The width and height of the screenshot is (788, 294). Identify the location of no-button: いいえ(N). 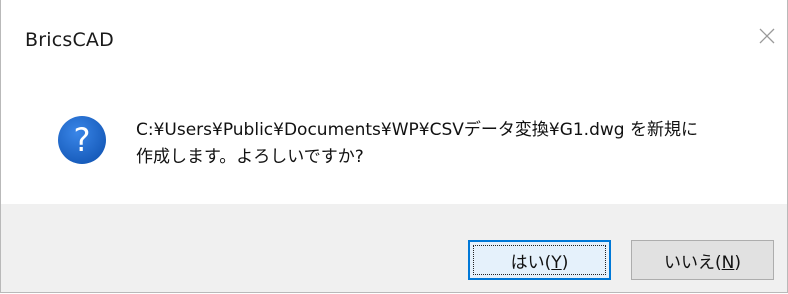
(702, 260).